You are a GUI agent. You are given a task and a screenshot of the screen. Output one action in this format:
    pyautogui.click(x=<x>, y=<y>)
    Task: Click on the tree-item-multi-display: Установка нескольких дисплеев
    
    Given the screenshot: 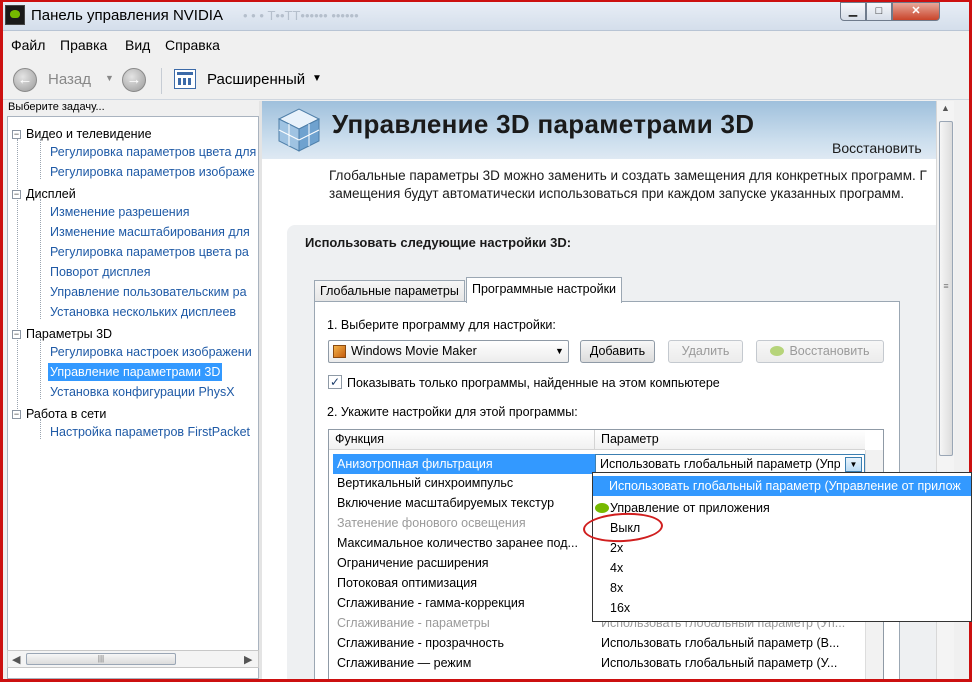 What is the action you would take?
    pyautogui.click(x=143, y=312)
    